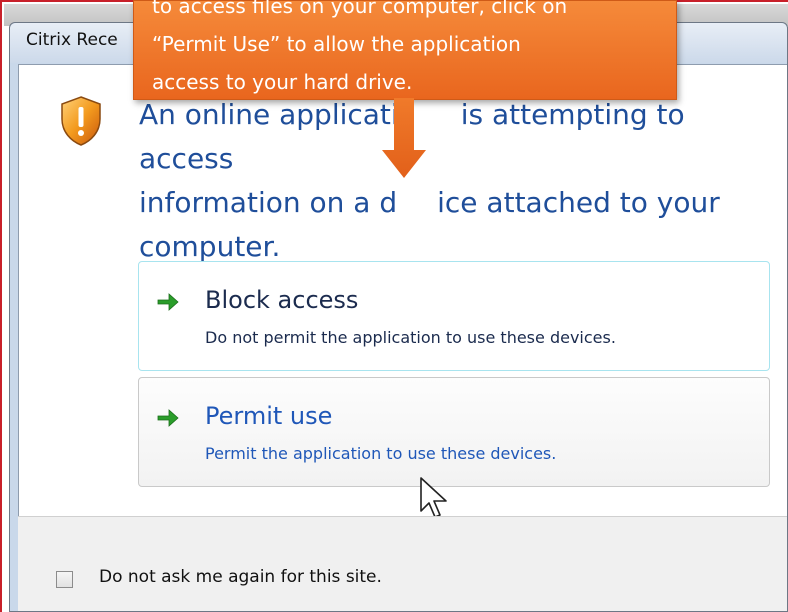  Describe the element at coordinates (64, 579) in the screenshot. I see `dont-ask-again-checkbox` at that location.